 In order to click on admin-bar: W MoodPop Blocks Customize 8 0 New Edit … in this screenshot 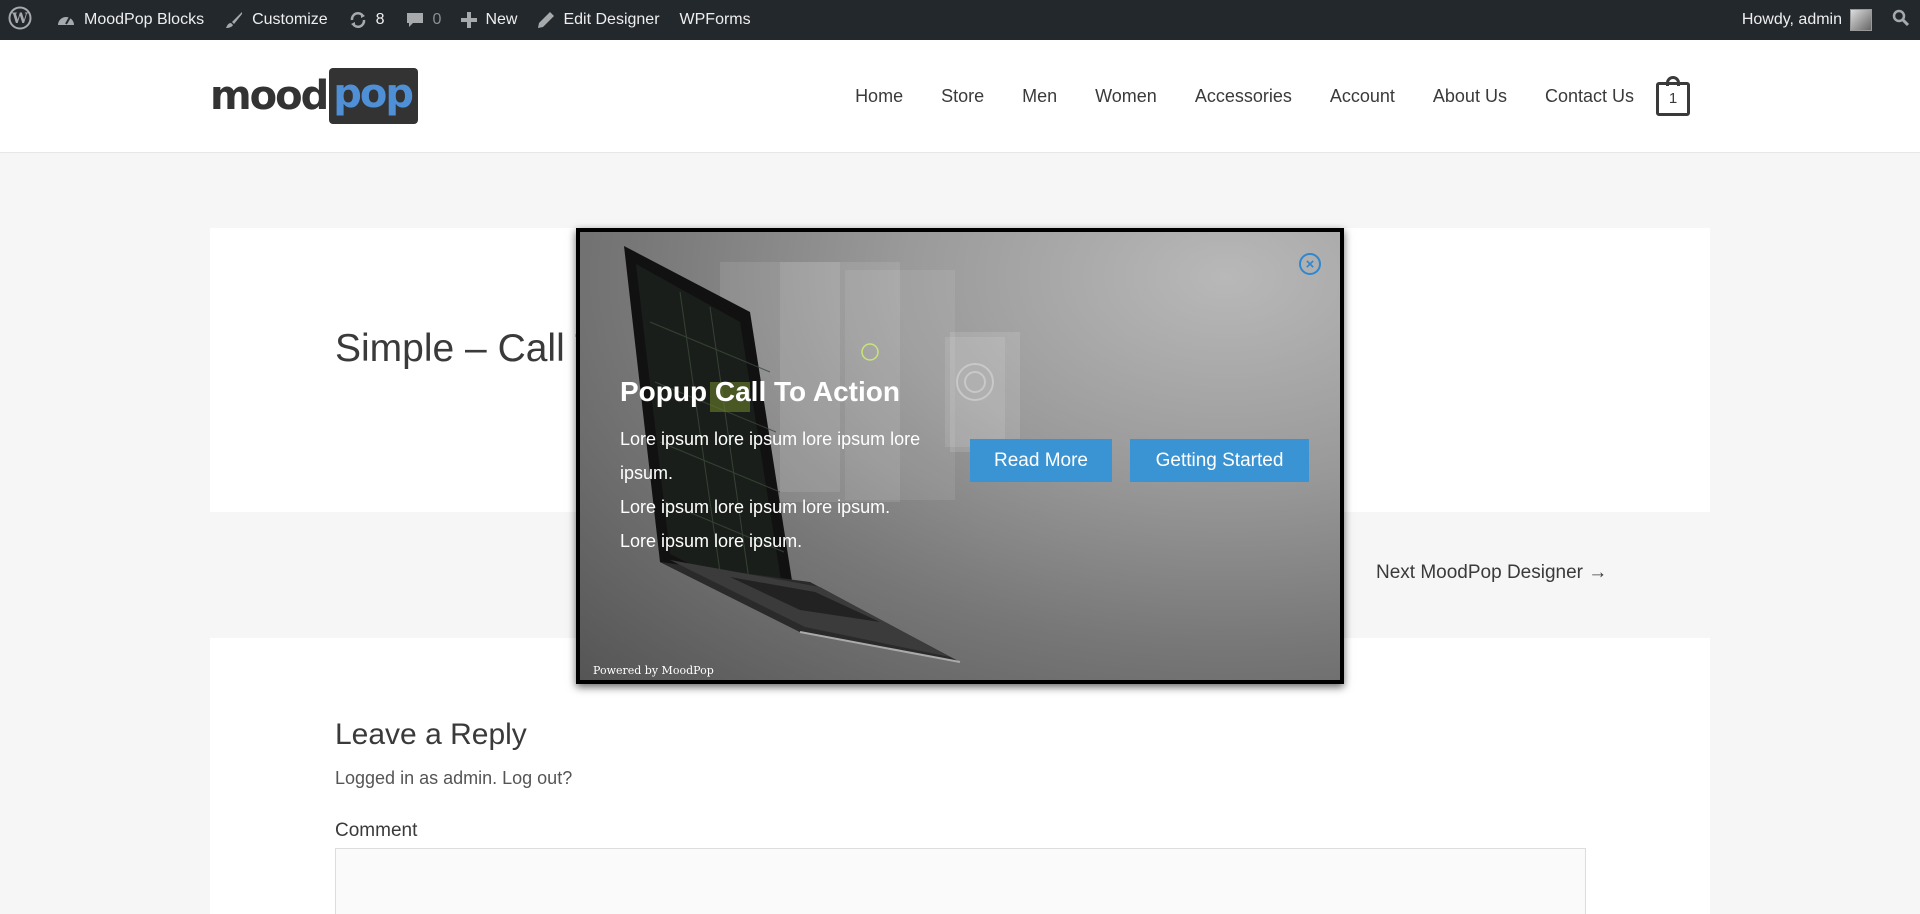, I will do `click(960, 20)`.